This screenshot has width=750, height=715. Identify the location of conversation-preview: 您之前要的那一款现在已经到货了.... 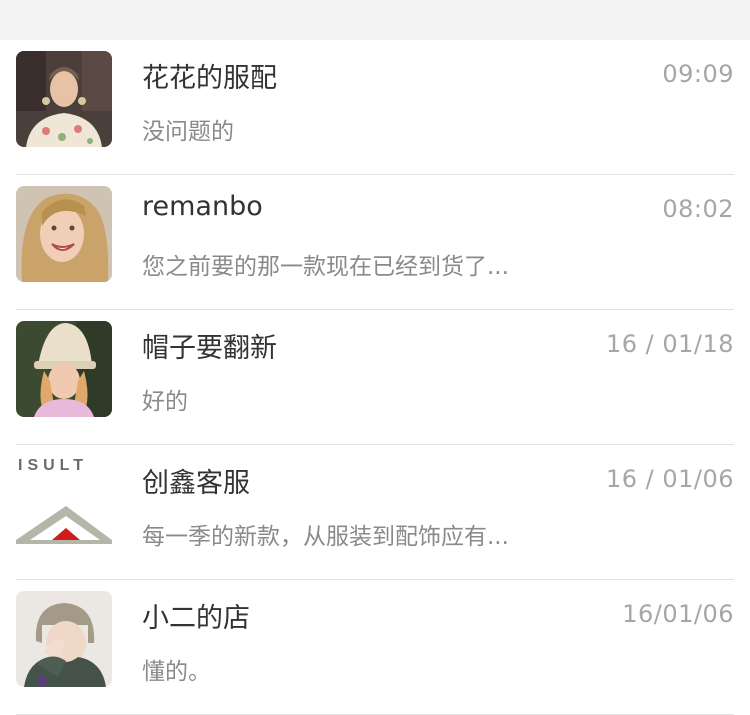
(325, 267).